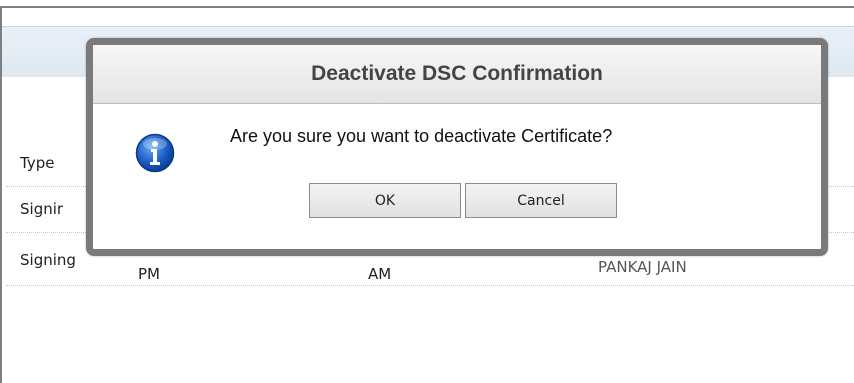 Image resolution: width=854 pixels, height=383 pixels. What do you see at coordinates (380, 274) in the screenshot?
I see `row2-time2-cell: AM` at bounding box center [380, 274].